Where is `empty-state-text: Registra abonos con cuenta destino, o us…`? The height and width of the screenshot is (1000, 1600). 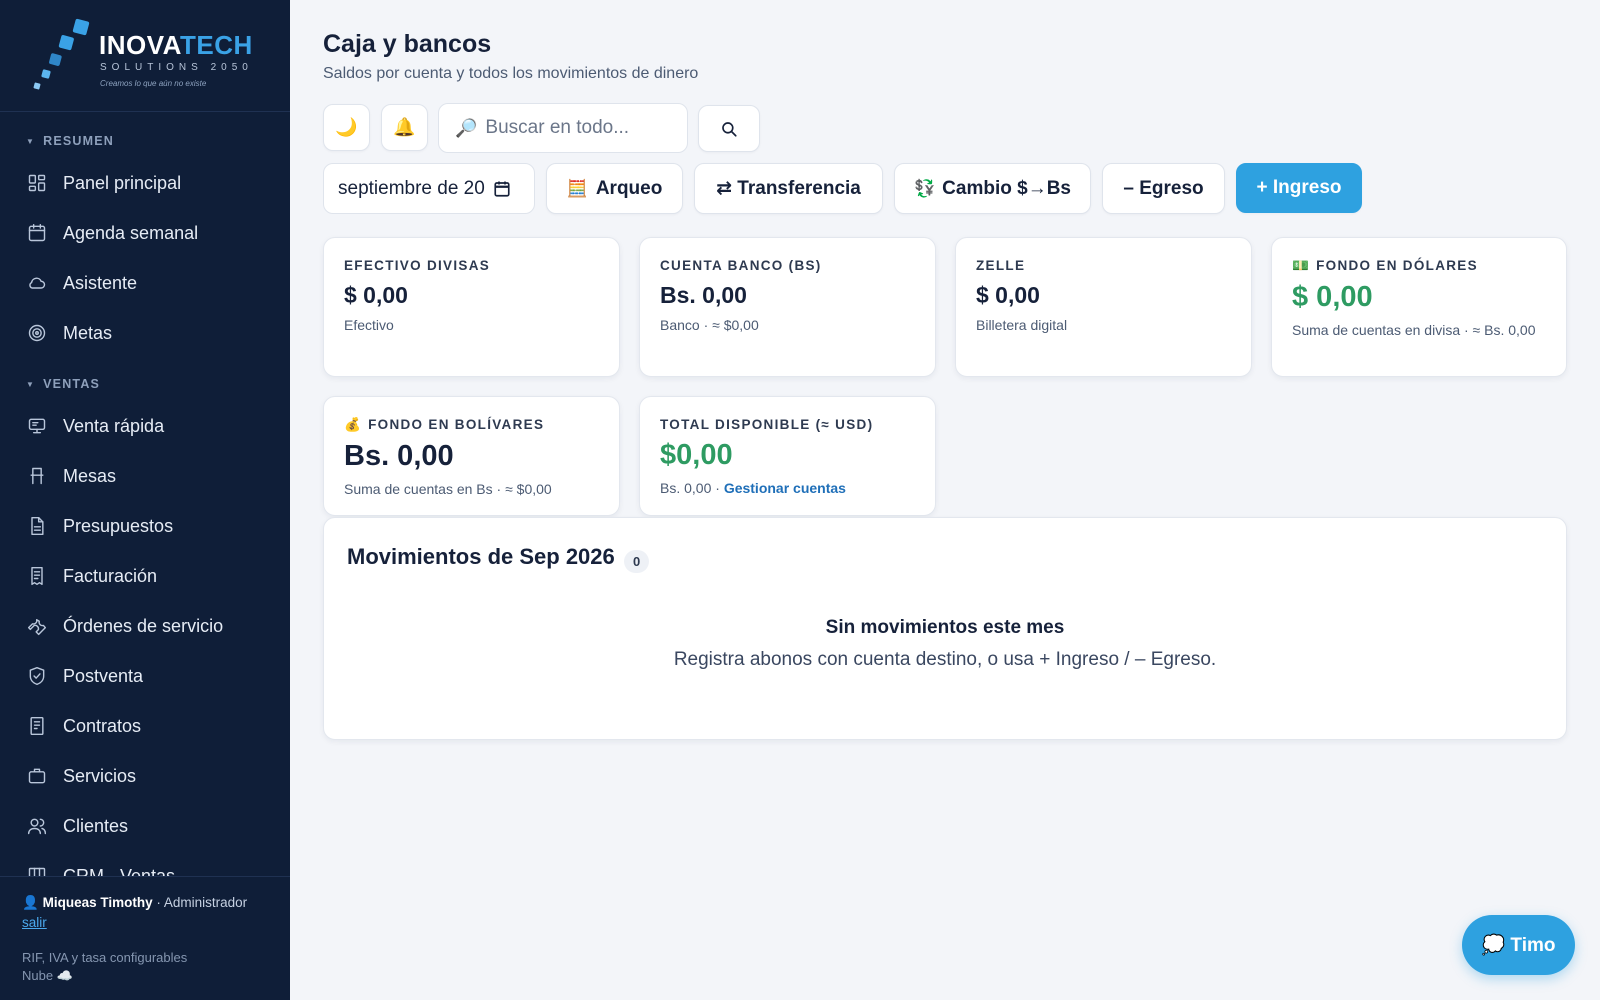
empty-state-text: Registra abonos con cuenta destino, o us… is located at coordinates (945, 659).